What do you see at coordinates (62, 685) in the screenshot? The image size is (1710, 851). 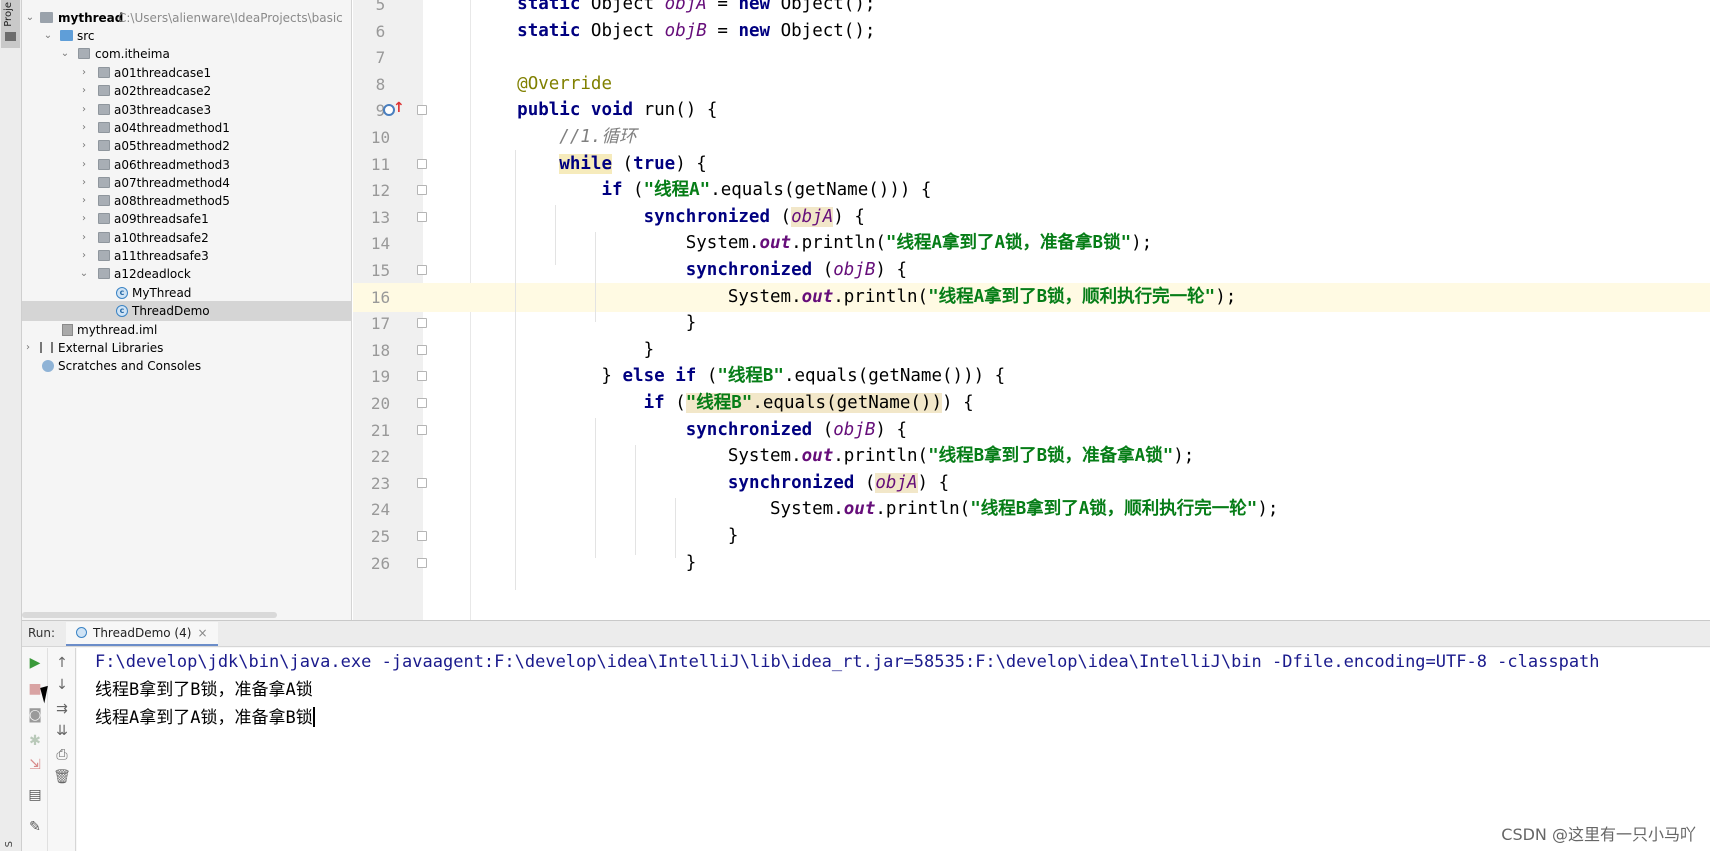 I see `arrow-down-icon: ↓` at bounding box center [62, 685].